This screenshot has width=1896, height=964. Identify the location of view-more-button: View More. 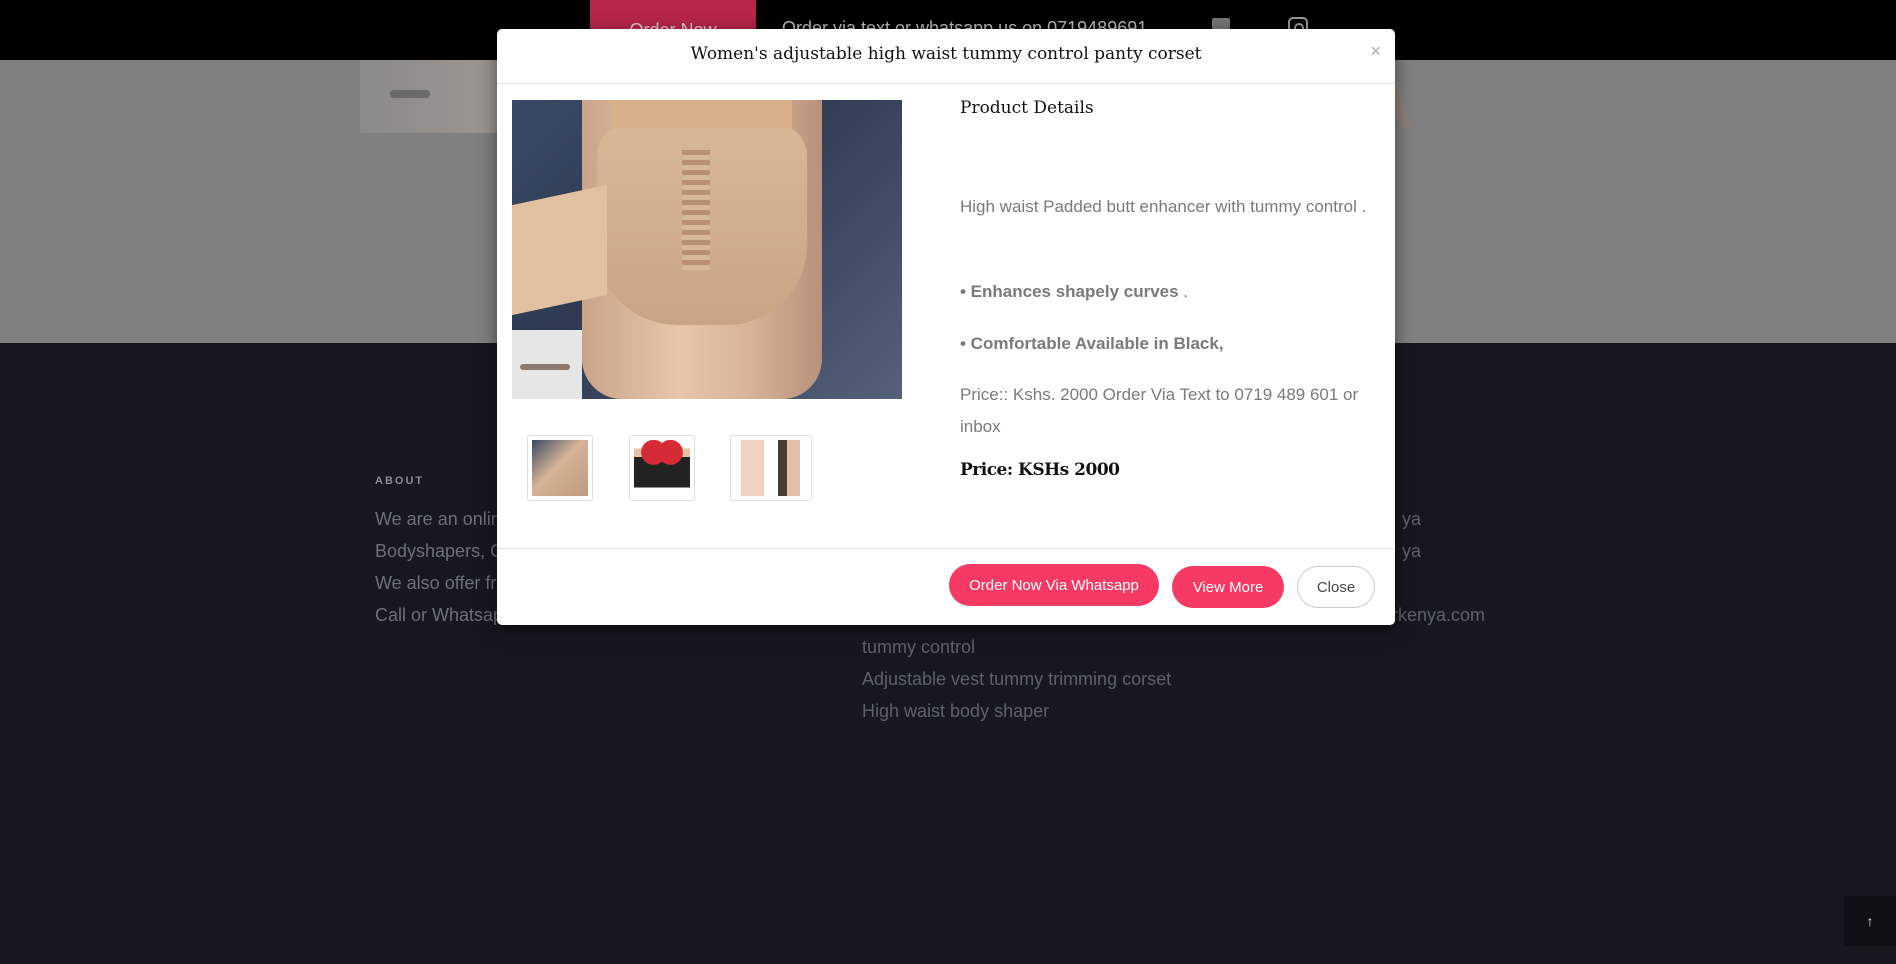
(1228, 587).